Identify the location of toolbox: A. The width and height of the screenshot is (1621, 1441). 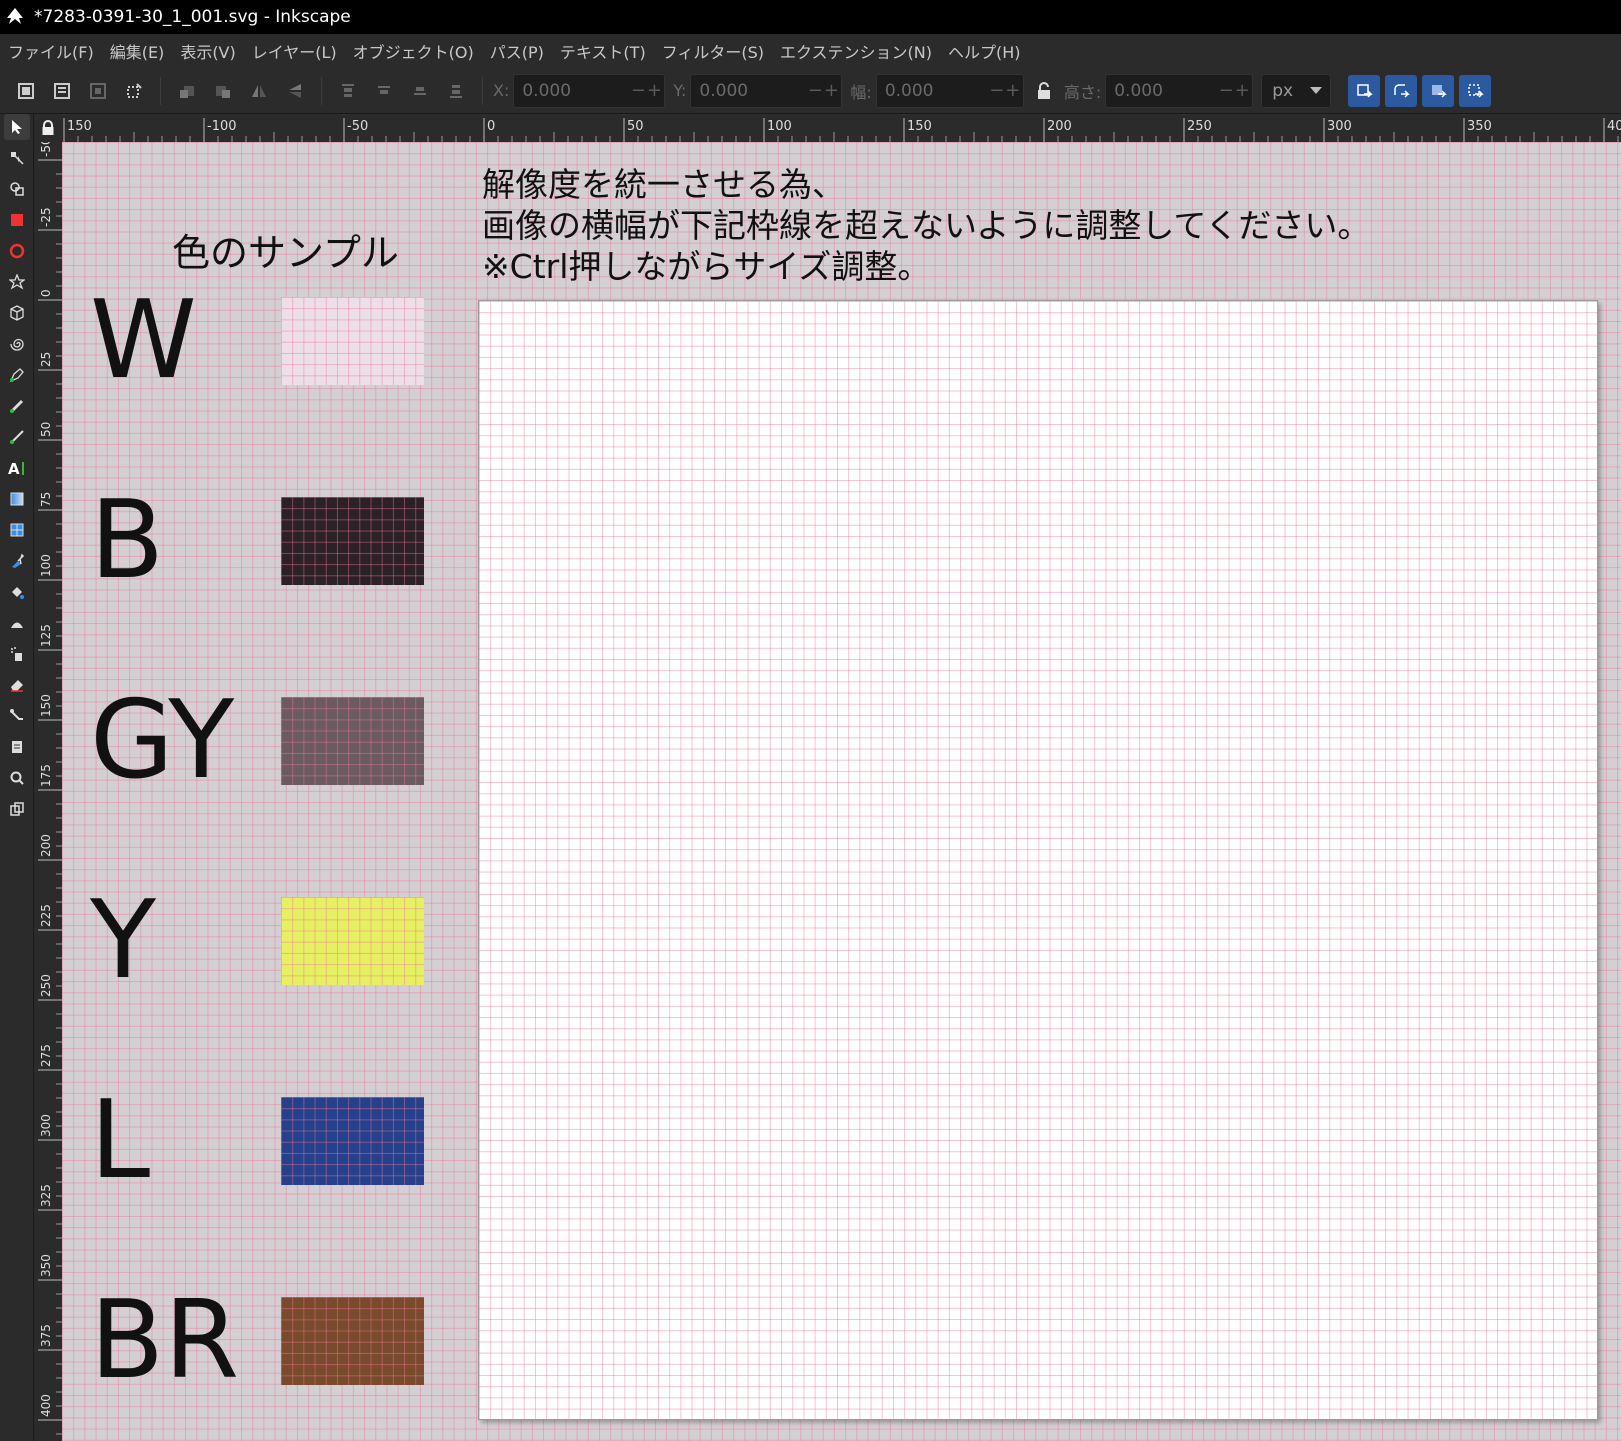
(17, 777).